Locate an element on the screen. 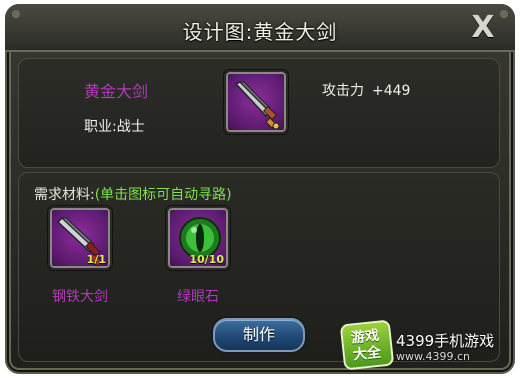  requirements-title: 需求材料:(单击图标可自动寻路) is located at coordinates (133, 194).